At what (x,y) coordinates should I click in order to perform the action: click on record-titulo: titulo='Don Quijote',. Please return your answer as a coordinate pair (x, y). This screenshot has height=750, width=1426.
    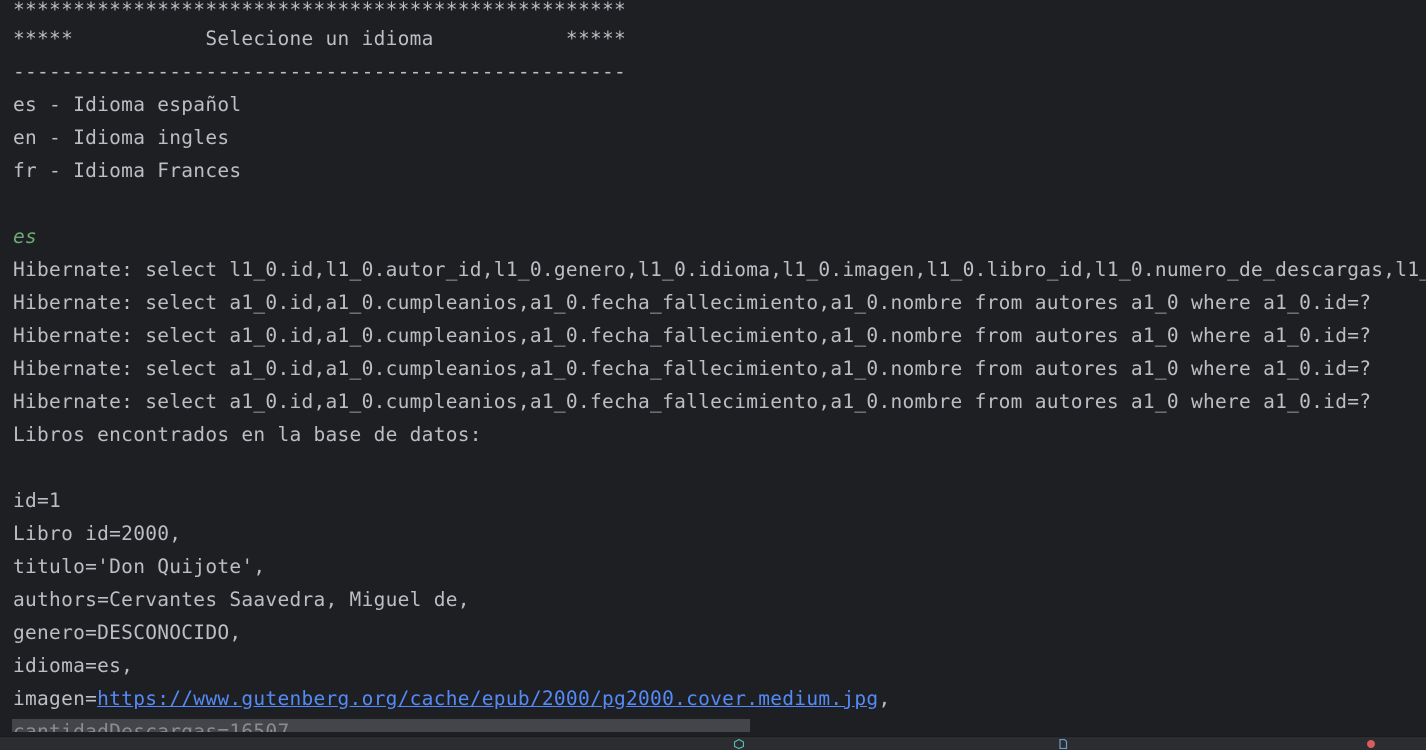
    Looking at the image, I should click on (139, 566).